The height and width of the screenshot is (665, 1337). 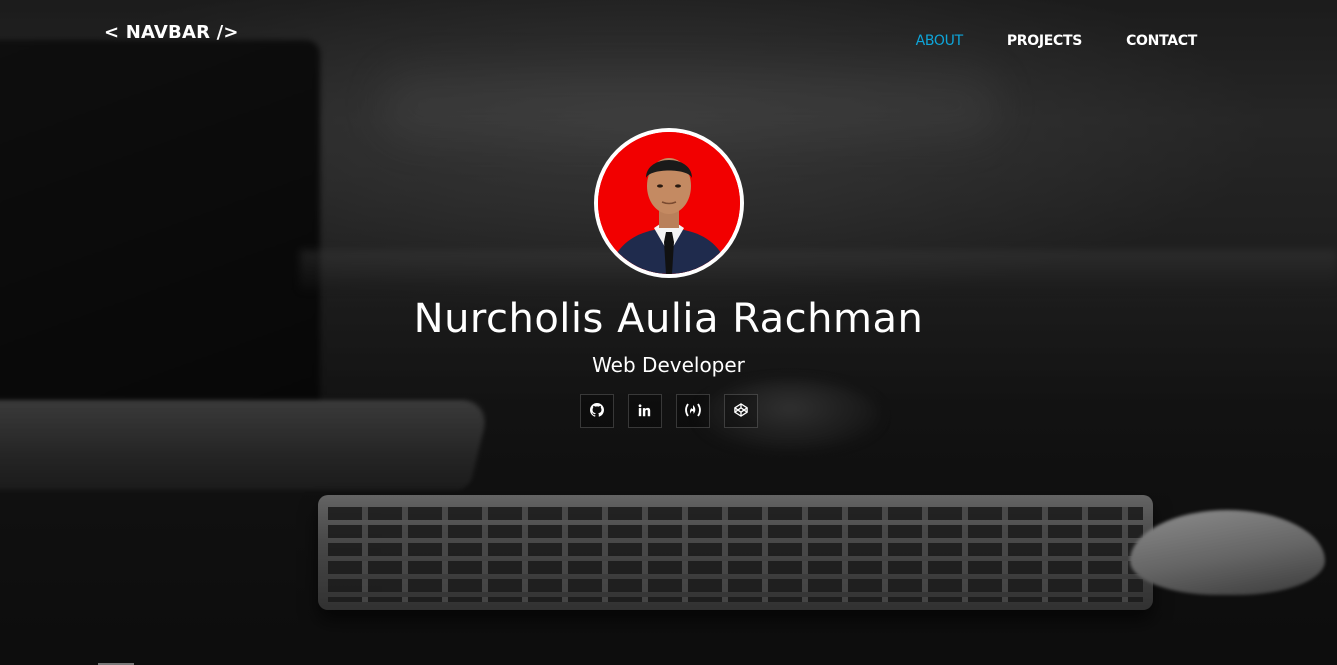 I want to click on navbar: < NAVBAR /> ABOUT PROJECTS CONTACT, so click(x=668, y=40).